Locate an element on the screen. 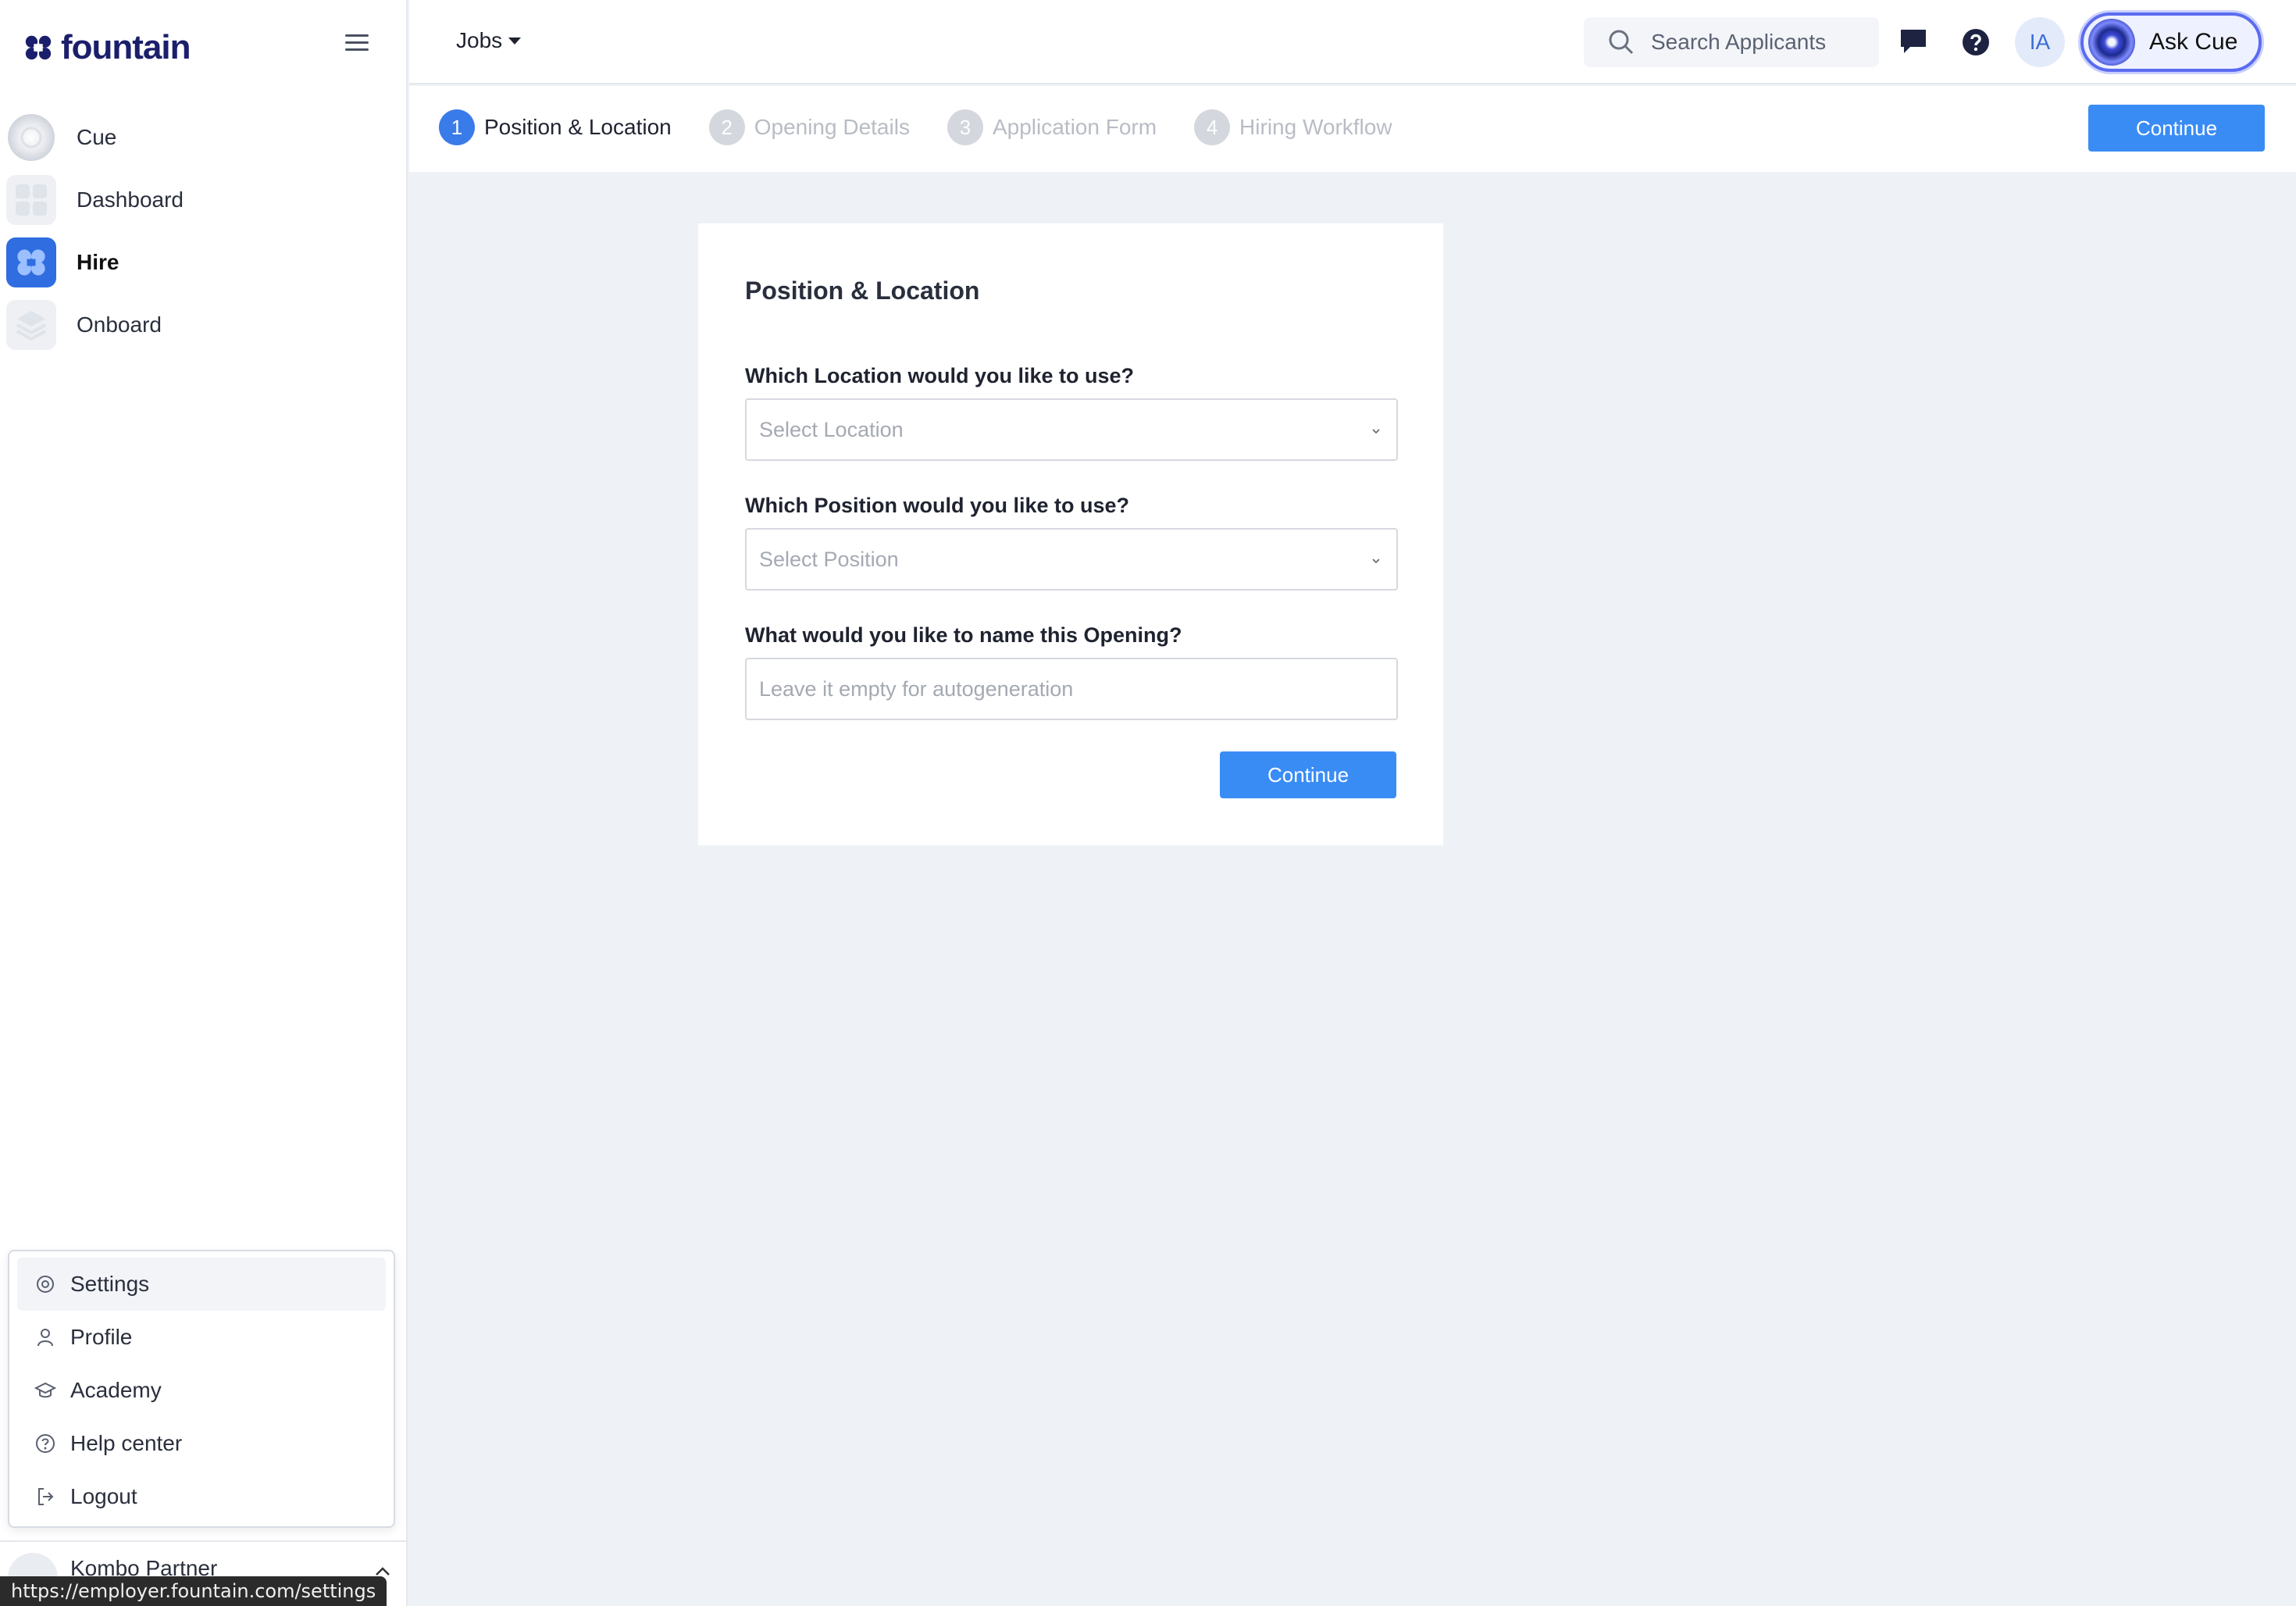 The image size is (2296, 1606). jobs-label: Jobs is located at coordinates (479, 40).